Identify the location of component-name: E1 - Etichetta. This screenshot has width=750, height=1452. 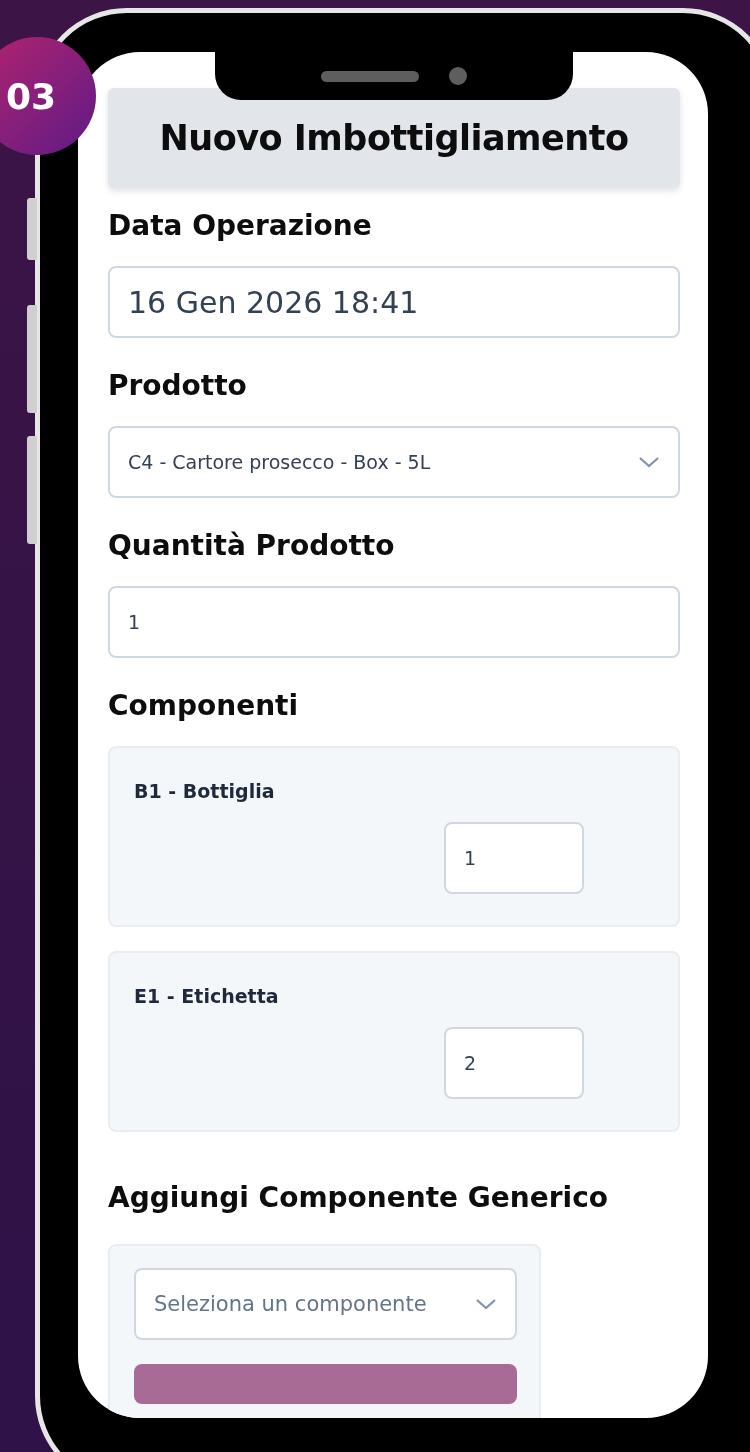
(207, 996).